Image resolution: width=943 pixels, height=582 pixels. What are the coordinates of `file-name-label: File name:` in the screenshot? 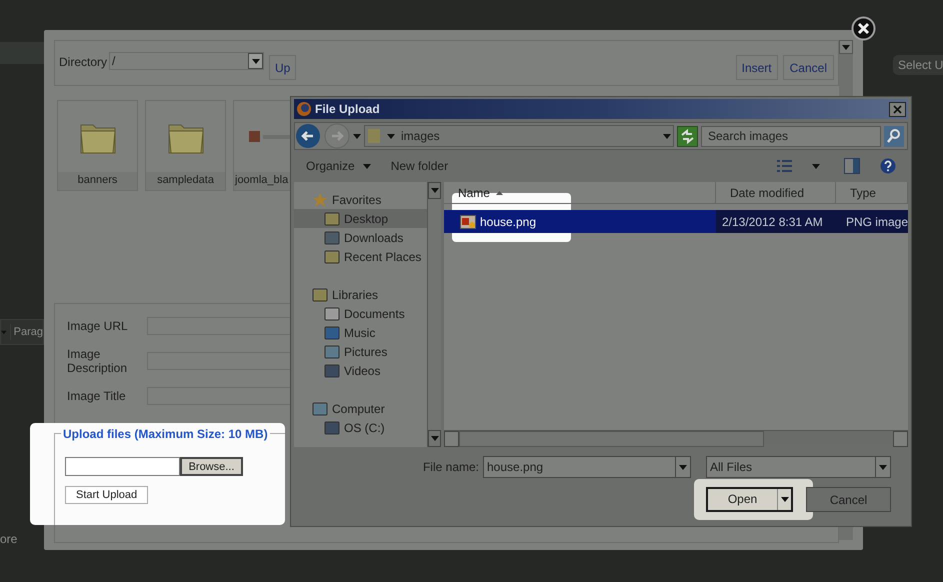 It's located at (451, 467).